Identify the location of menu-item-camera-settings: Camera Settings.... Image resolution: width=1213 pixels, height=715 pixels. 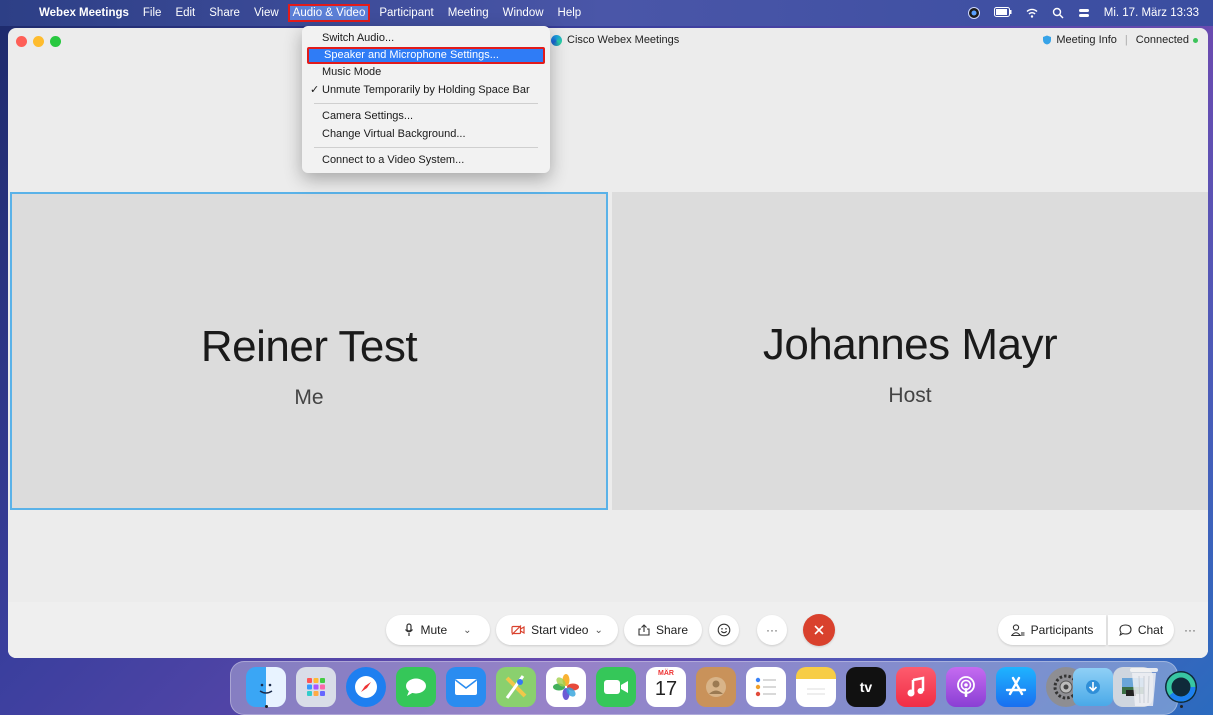
(426, 116).